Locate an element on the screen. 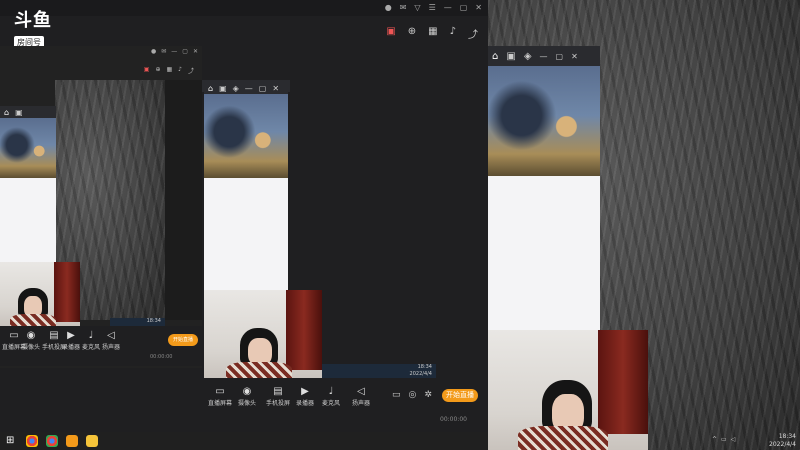 This screenshot has height=450, width=800. tool-screen: ▭ 直播屏幕 is located at coordinates (220, 396).